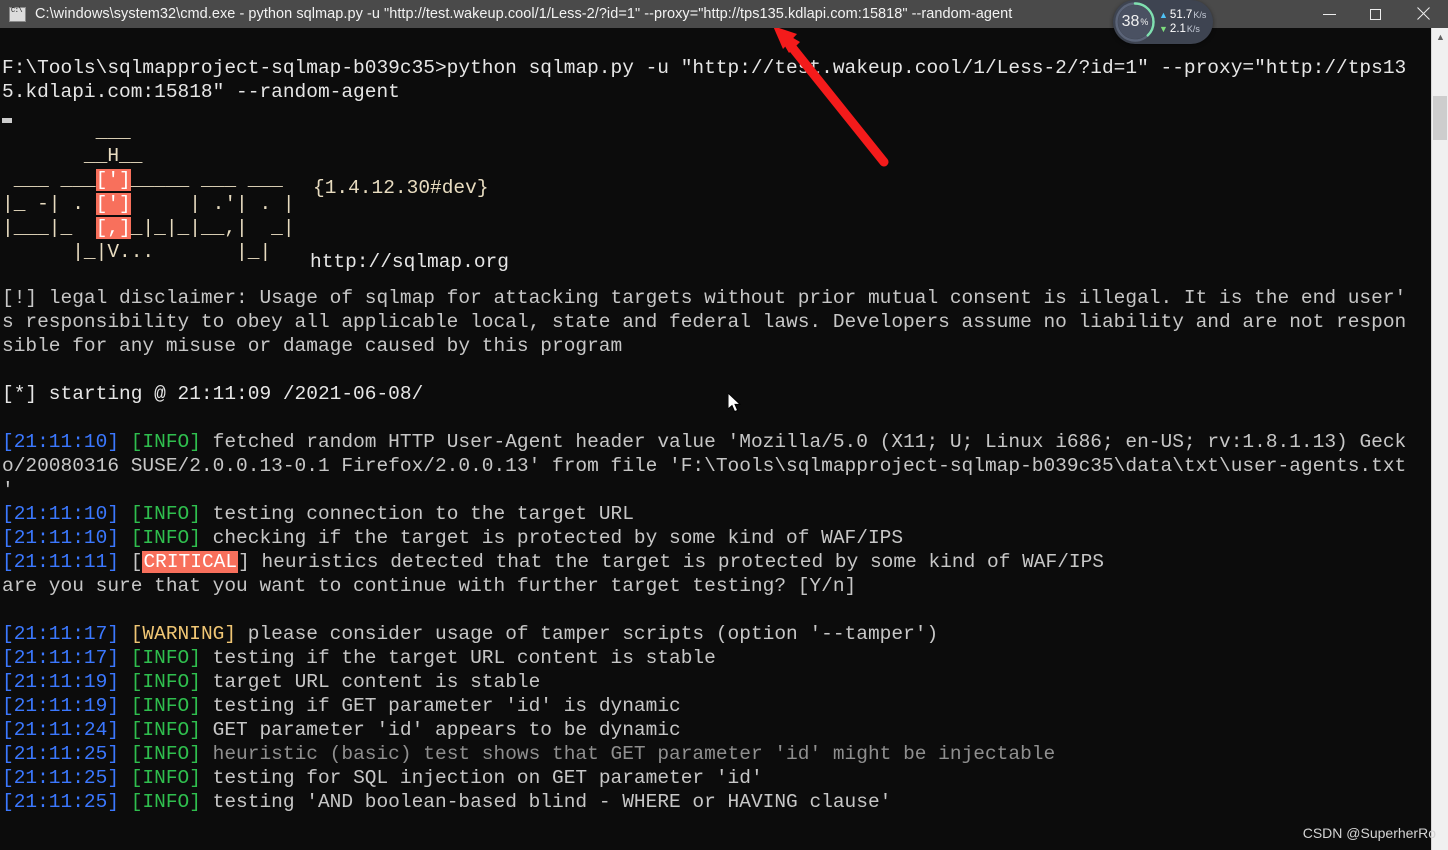  I want to click on minimize-button, so click(1329, 14).